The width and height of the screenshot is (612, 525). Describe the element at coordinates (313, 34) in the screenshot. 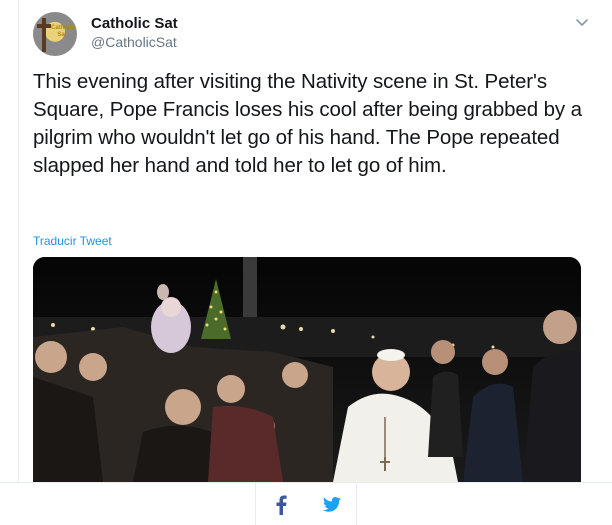

I see `tweet-header: Catholic Sat Catholic Sat @CatholicSat` at that location.